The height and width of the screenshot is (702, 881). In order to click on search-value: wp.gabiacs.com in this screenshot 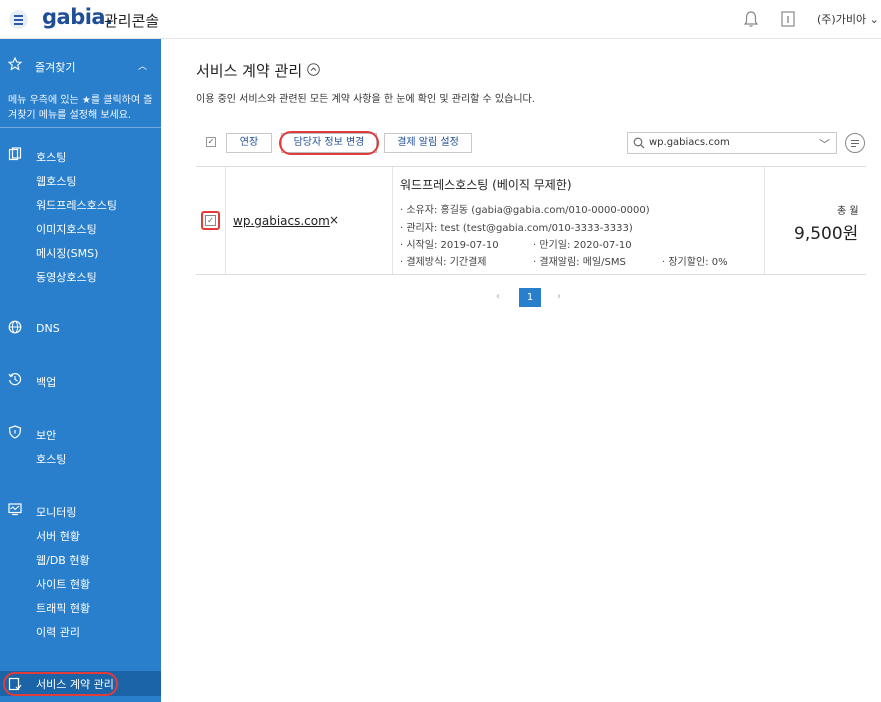, I will do `click(689, 142)`.